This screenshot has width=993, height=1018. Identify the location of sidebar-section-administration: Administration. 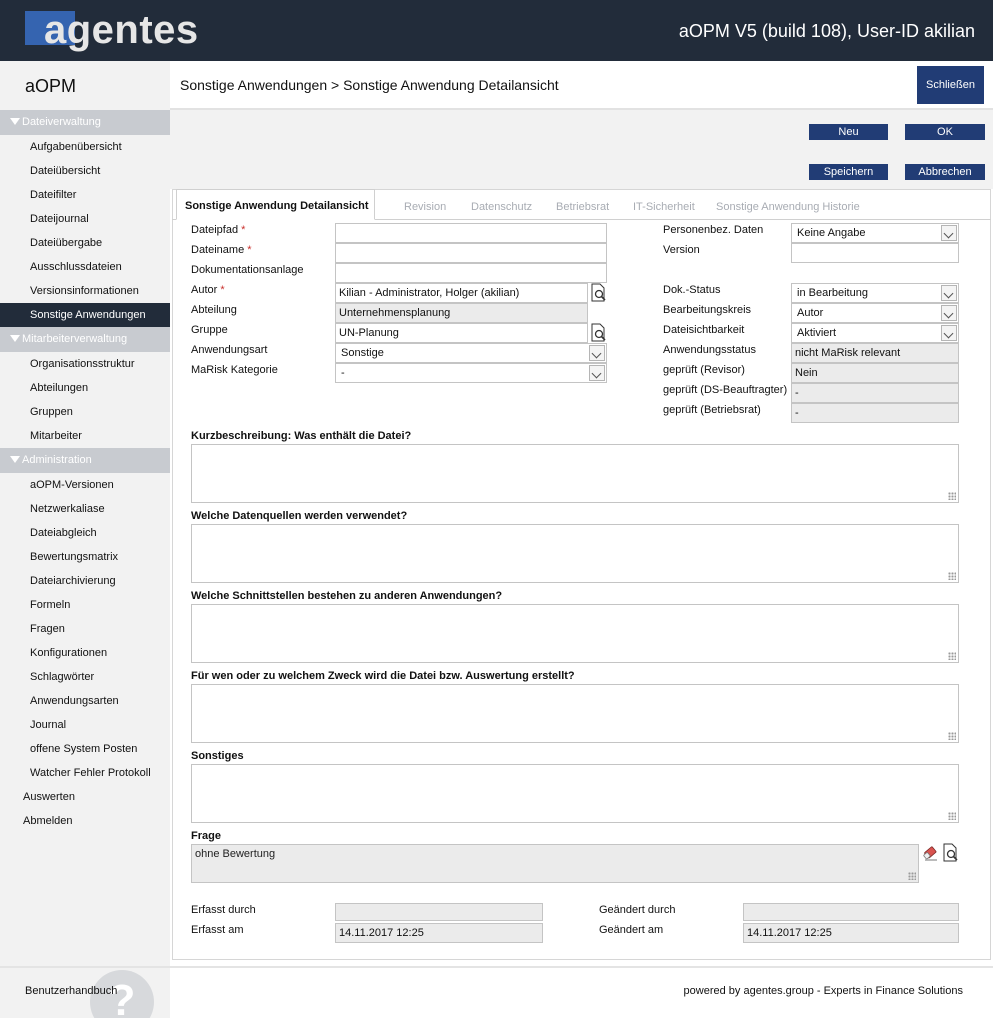
(85, 460).